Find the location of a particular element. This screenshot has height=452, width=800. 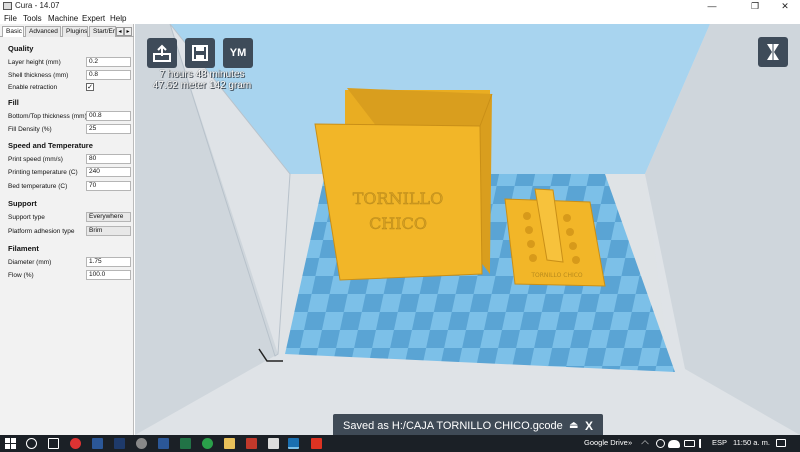

shell-thickness-input: 0.8 is located at coordinates (108, 75).